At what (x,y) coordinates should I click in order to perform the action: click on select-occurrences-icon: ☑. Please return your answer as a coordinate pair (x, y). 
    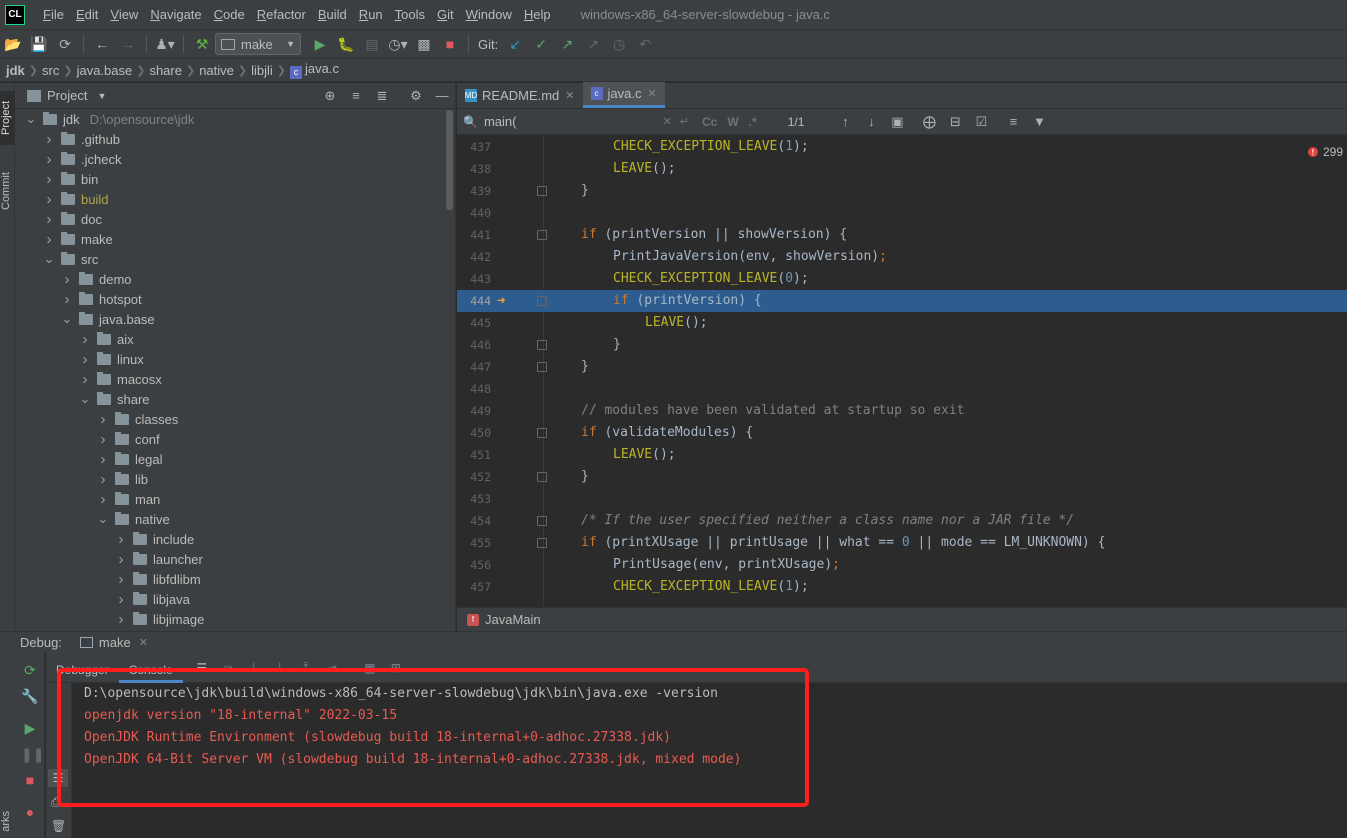
    Looking at the image, I should click on (981, 122).